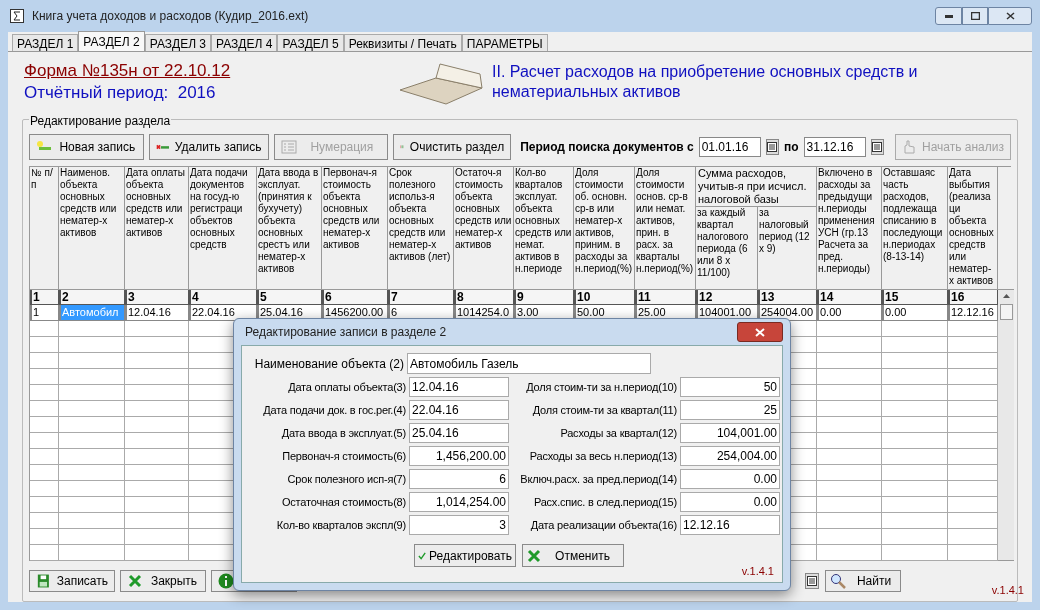 This screenshot has width=1040, height=610. I want to click on number-field: 104,001.00, so click(730, 433).